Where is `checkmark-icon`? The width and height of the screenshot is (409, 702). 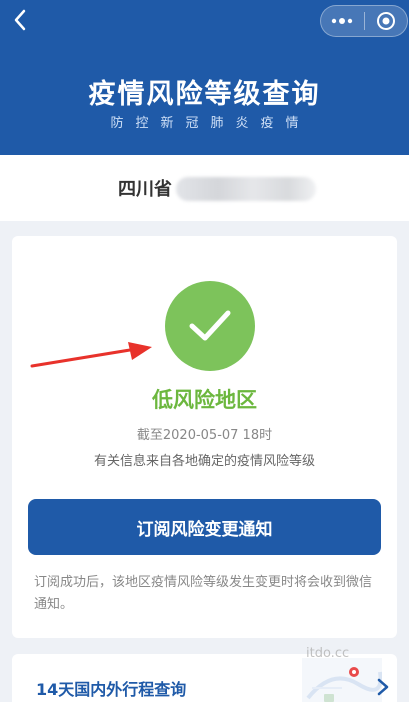
checkmark-icon is located at coordinates (210, 325).